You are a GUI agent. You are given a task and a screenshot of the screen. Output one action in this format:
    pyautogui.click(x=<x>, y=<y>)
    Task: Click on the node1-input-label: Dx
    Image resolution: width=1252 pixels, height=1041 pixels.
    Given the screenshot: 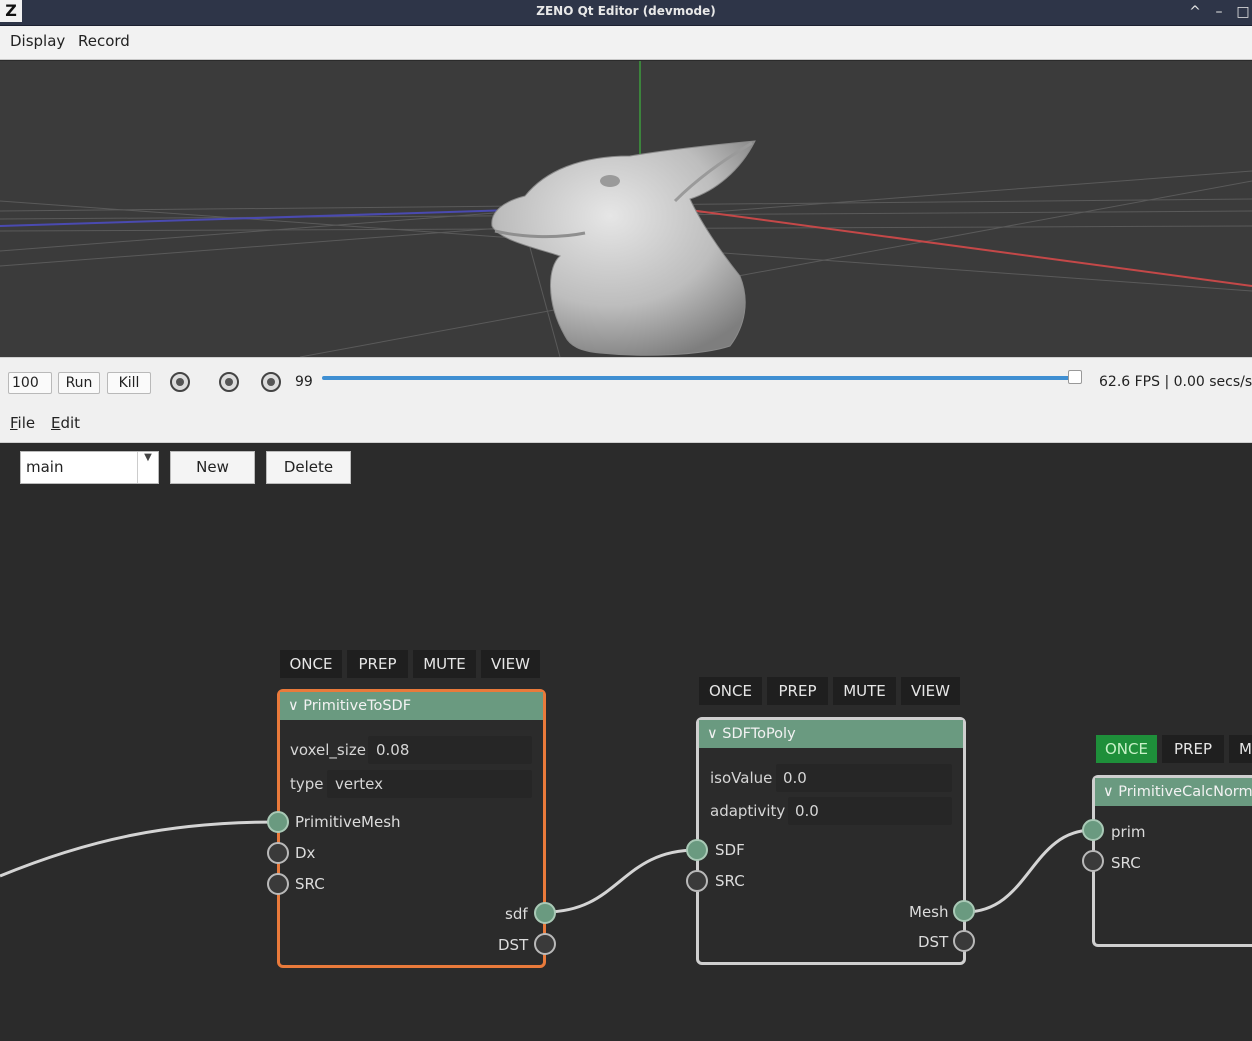 What is the action you would take?
    pyautogui.click(x=305, y=853)
    